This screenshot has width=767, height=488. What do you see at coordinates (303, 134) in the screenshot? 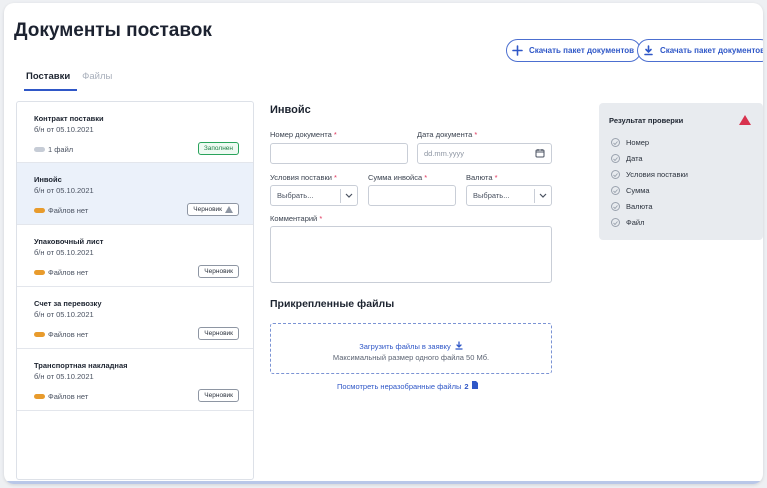
I see `doc-number-label: Номер документа *` at bounding box center [303, 134].